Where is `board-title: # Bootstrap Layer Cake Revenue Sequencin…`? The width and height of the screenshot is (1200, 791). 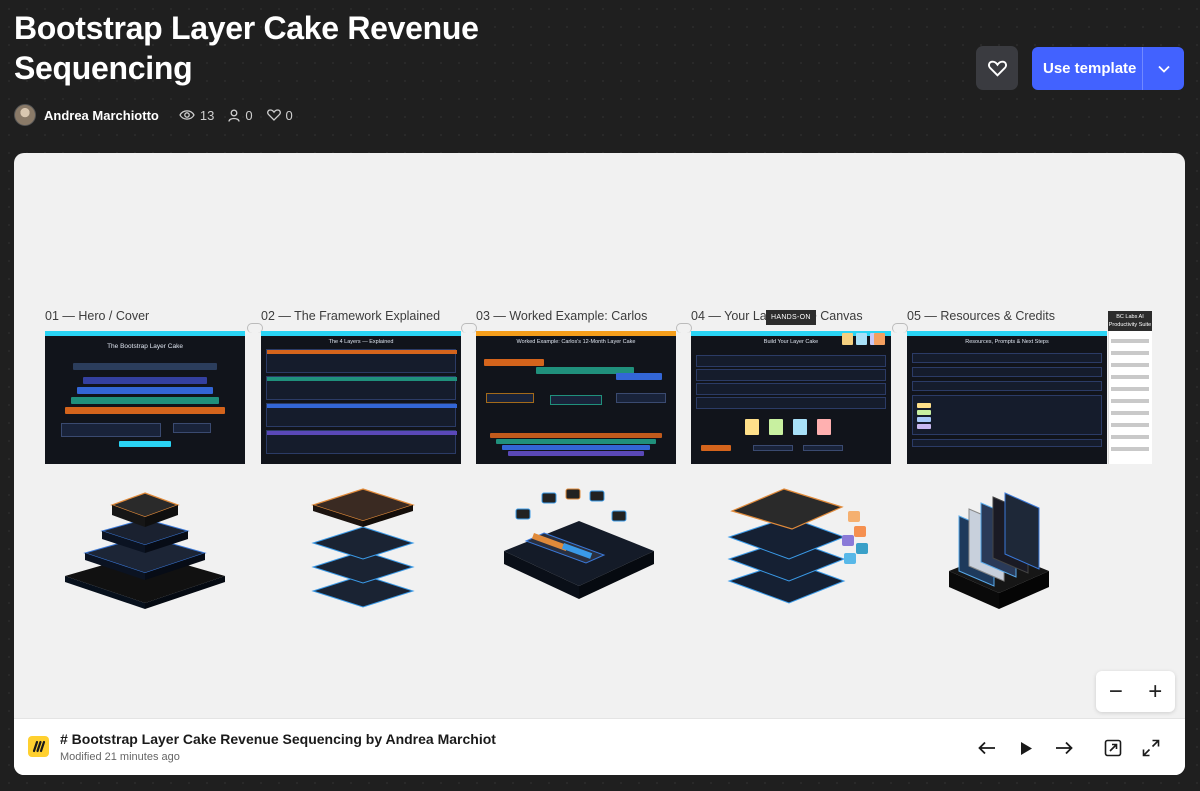
board-title: # Bootstrap Layer Cake Revenue Sequencin… is located at coordinates (278, 739).